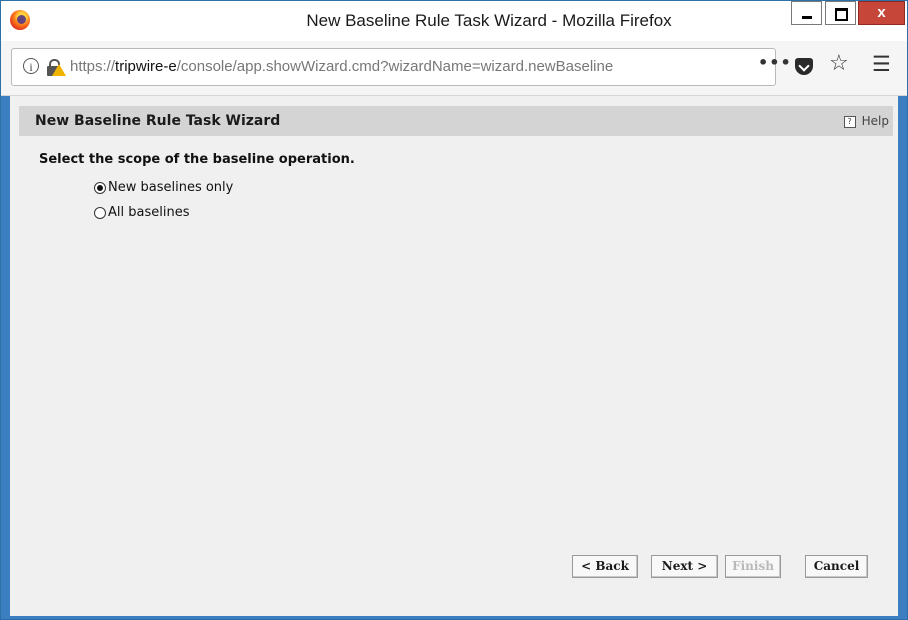 This screenshot has width=908, height=620. What do you see at coordinates (875, 121) in the screenshot?
I see `help-label: Help` at bounding box center [875, 121].